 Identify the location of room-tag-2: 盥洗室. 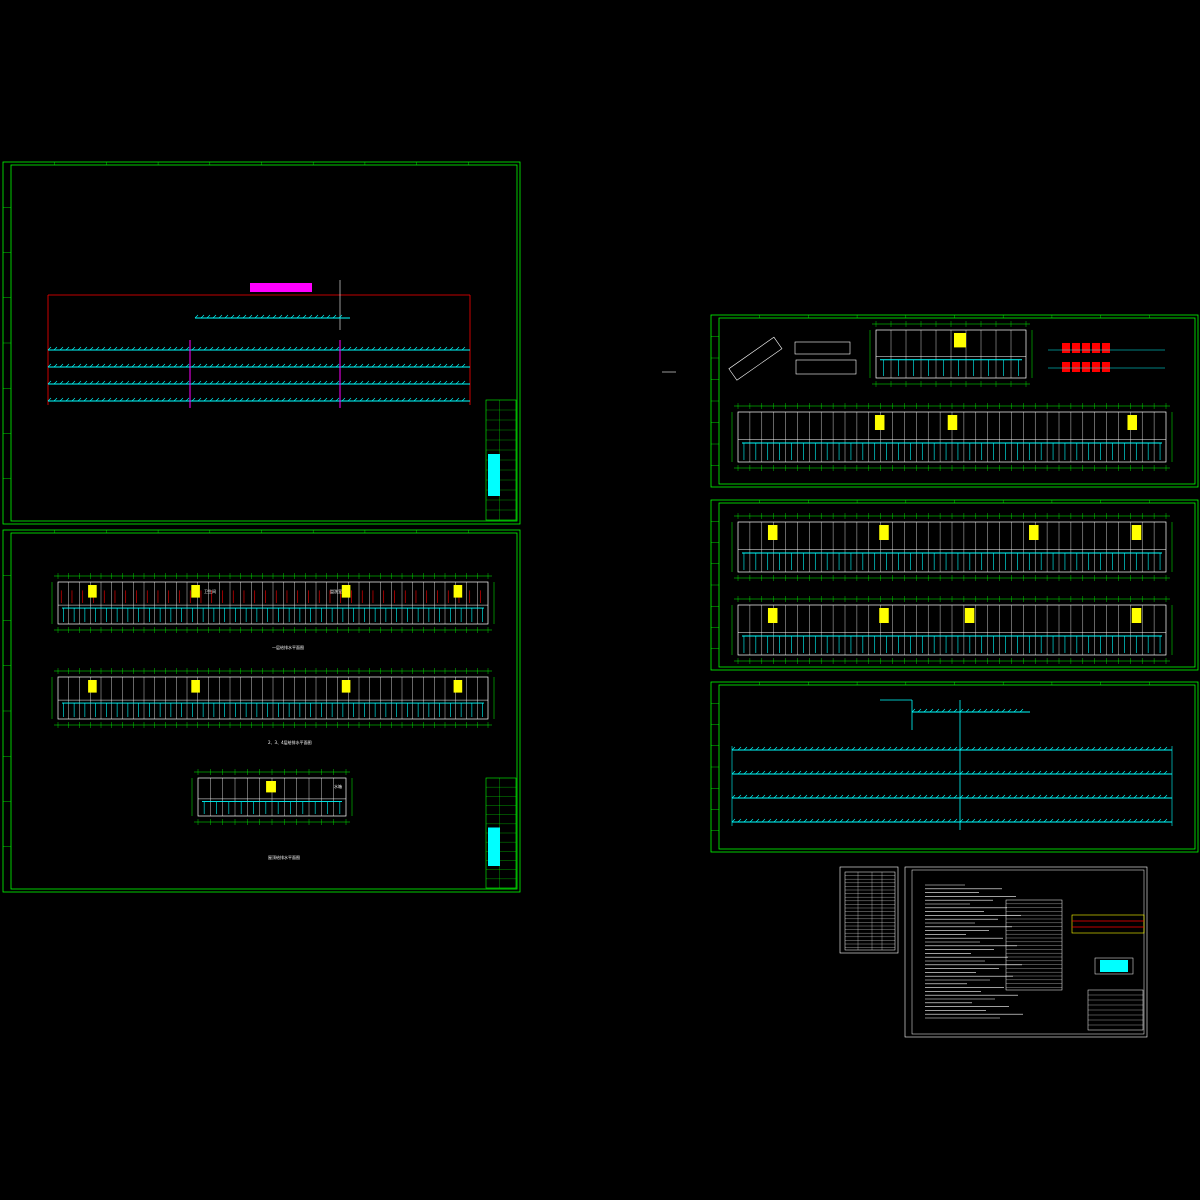
(336, 591).